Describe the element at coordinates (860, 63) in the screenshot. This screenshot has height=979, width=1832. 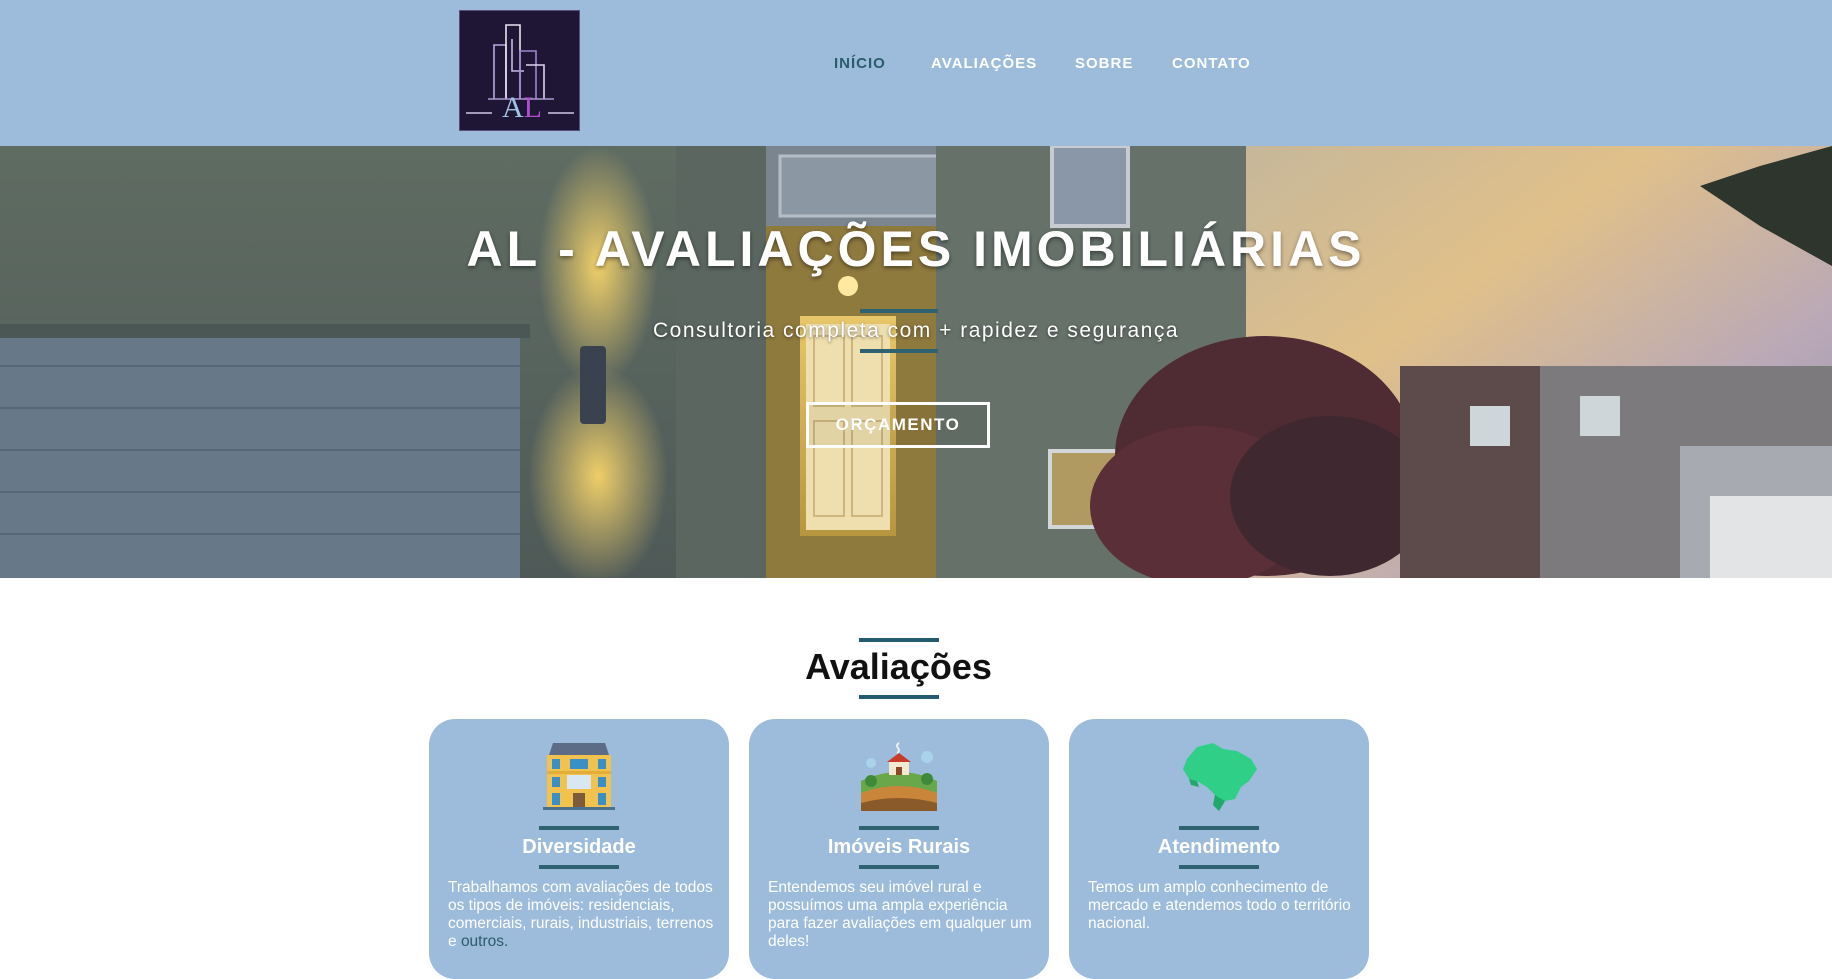
I see `nav-item-inicio: INÍCIO` at that location.